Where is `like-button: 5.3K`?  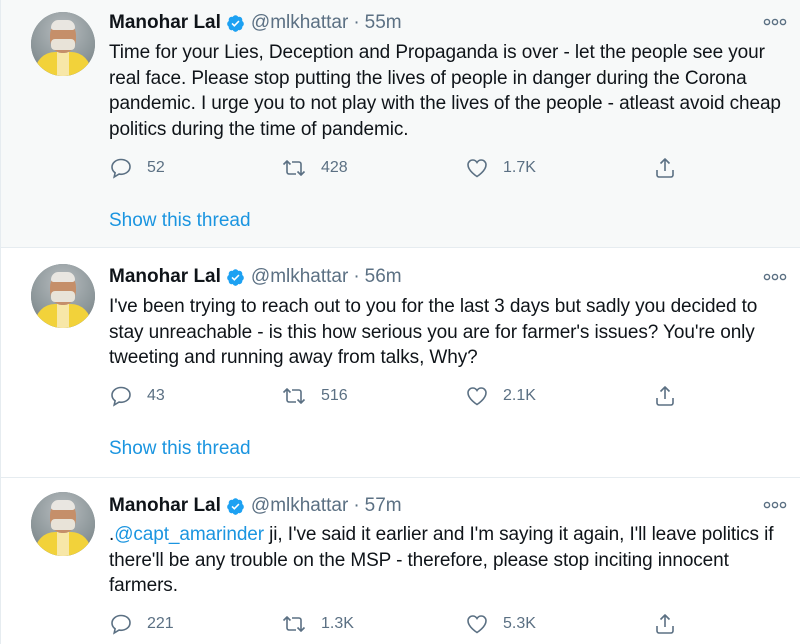 like-button: 5.3K is located at coordinates (500, 624).